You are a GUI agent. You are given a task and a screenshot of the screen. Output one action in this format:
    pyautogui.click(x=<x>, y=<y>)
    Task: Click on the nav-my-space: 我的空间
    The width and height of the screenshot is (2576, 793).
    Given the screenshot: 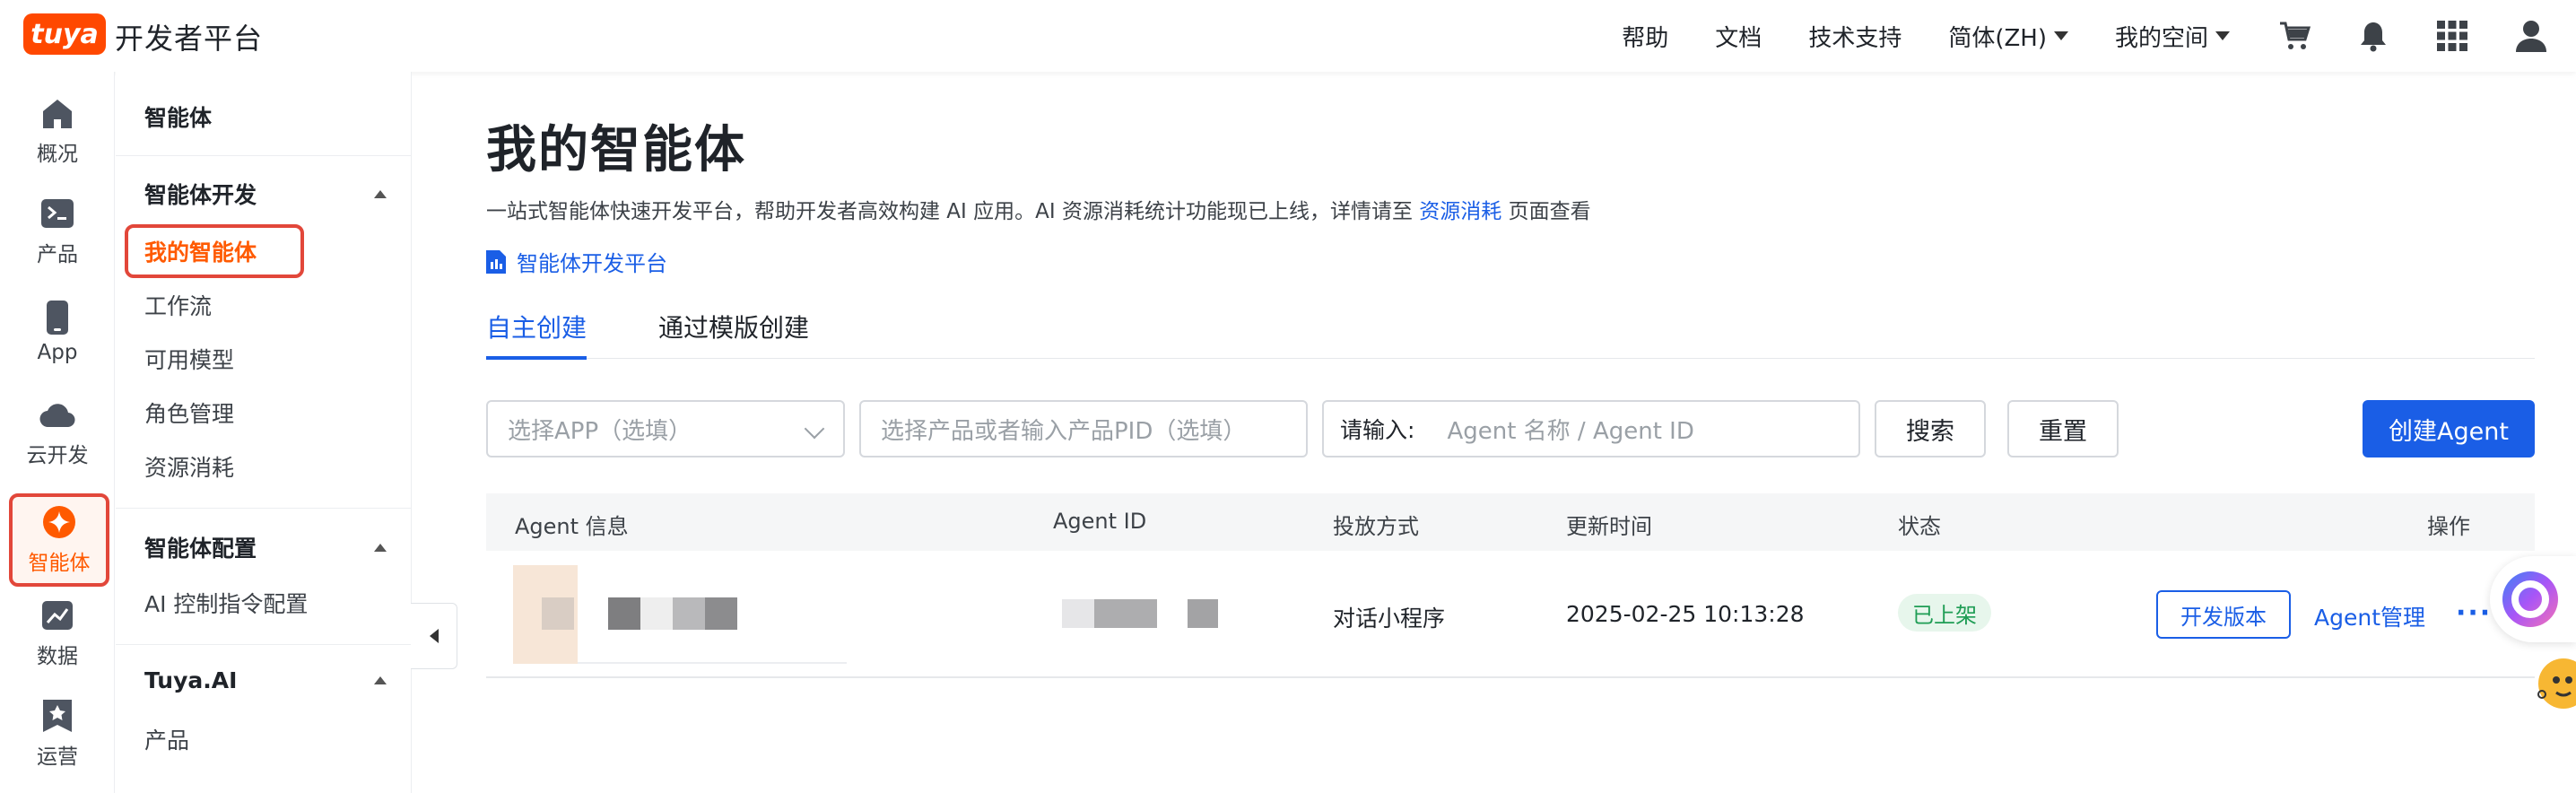 What is the action you would take?
    pyautogui.click(x=2172, y=36)
    